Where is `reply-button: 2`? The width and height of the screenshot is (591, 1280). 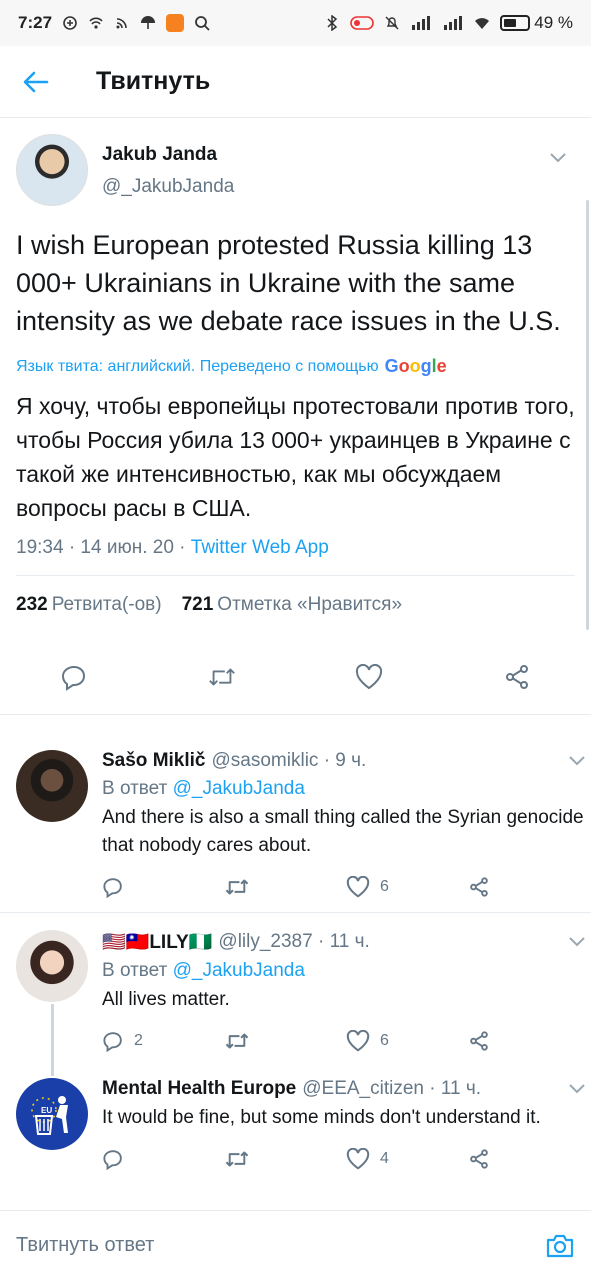 reply-button: 2 is located at coordinates (163, 1041).